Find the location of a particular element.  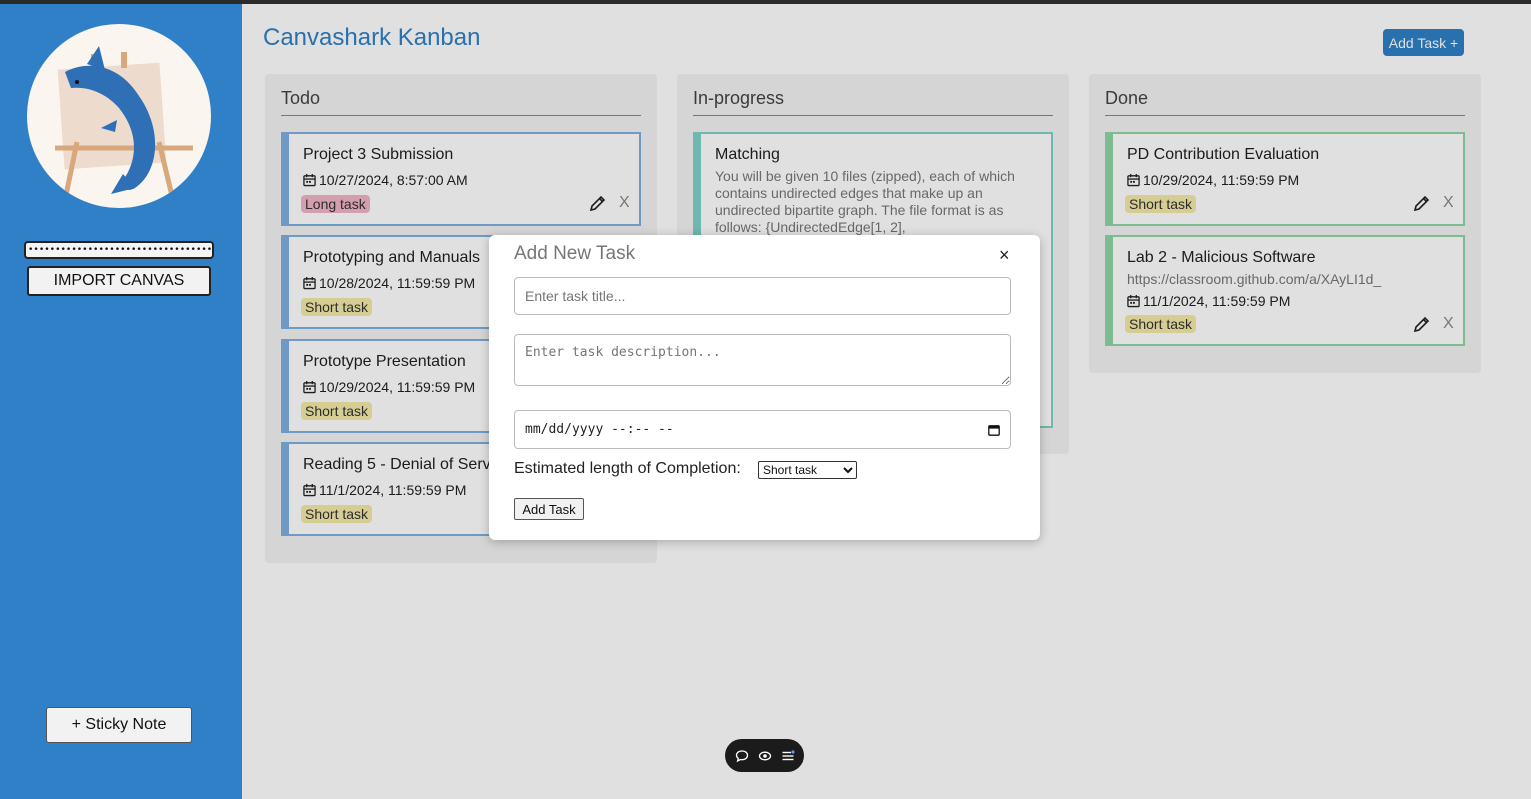

modal-title: Add New Task is located at coordinates (575, 253).